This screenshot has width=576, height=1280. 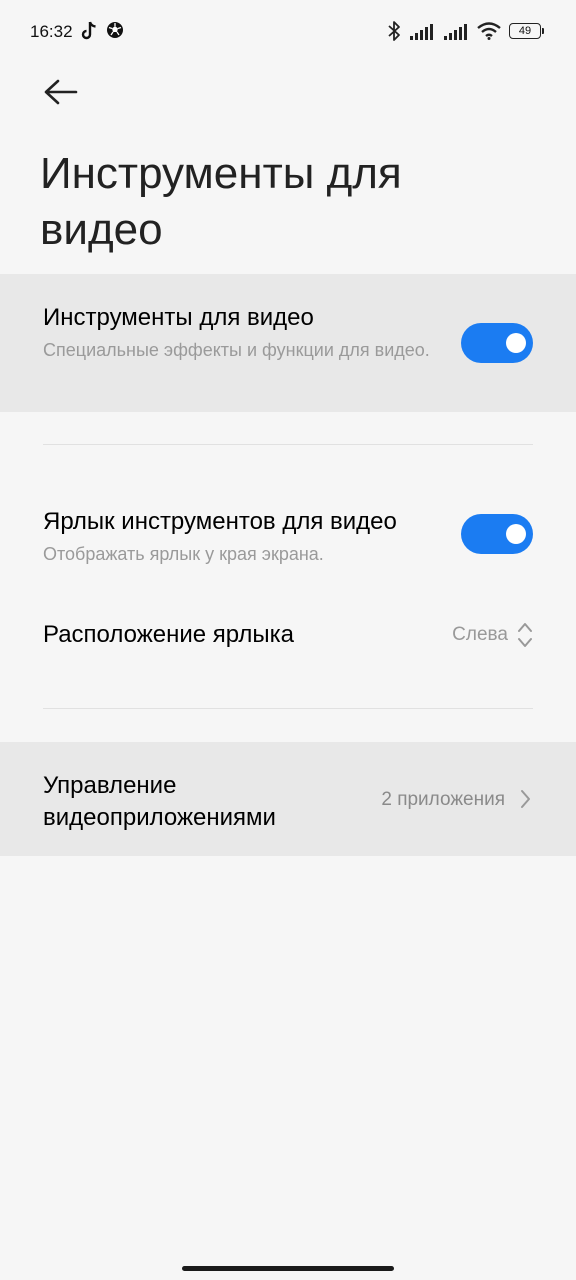 What do you see at coordinates (443, 799) in the screenshot?
I see `manage-apps-value: 2 приложения` at bounding box center [443, 799].